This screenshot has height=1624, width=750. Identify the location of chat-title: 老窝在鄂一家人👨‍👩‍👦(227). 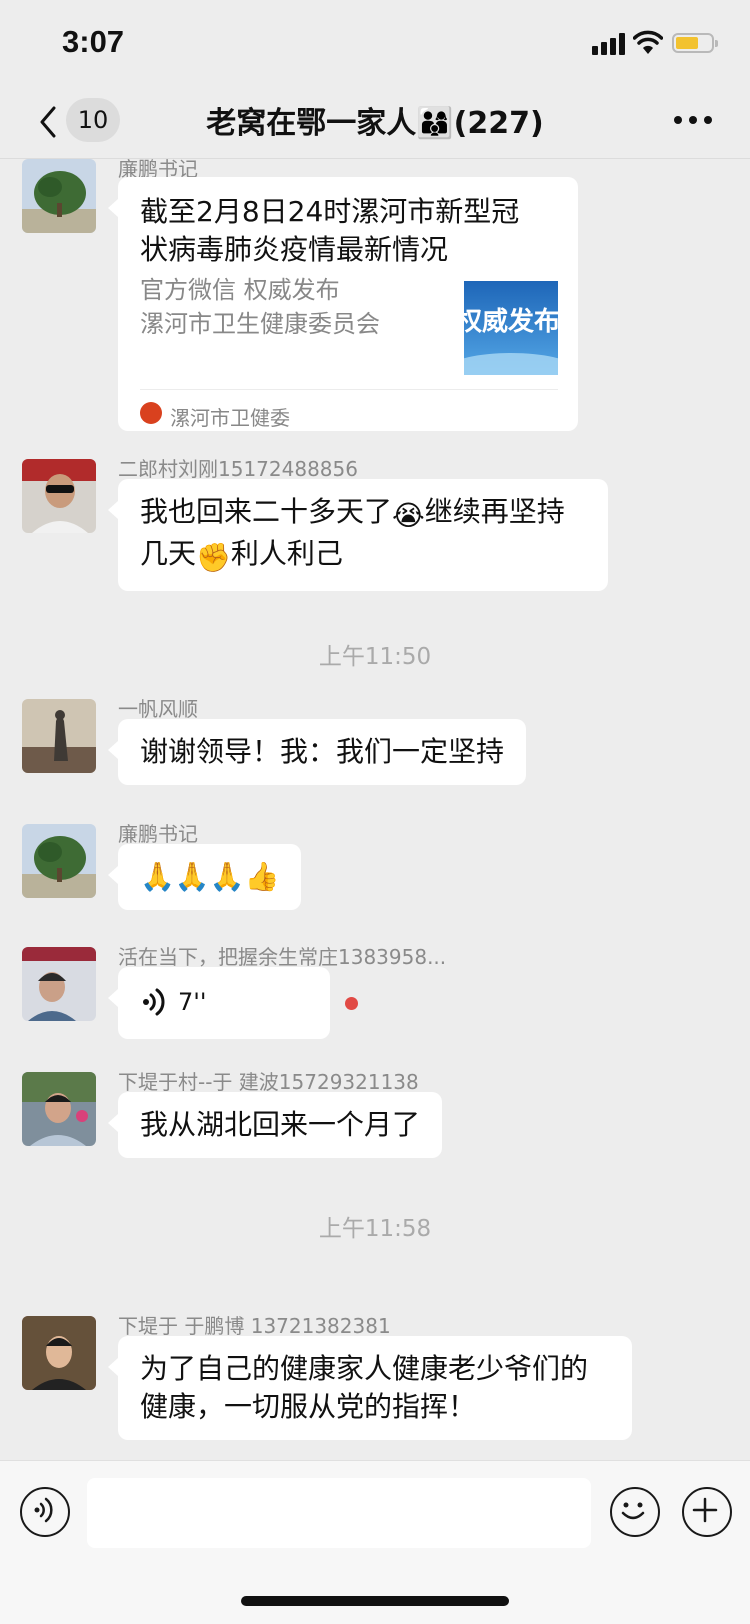
(375, 123).